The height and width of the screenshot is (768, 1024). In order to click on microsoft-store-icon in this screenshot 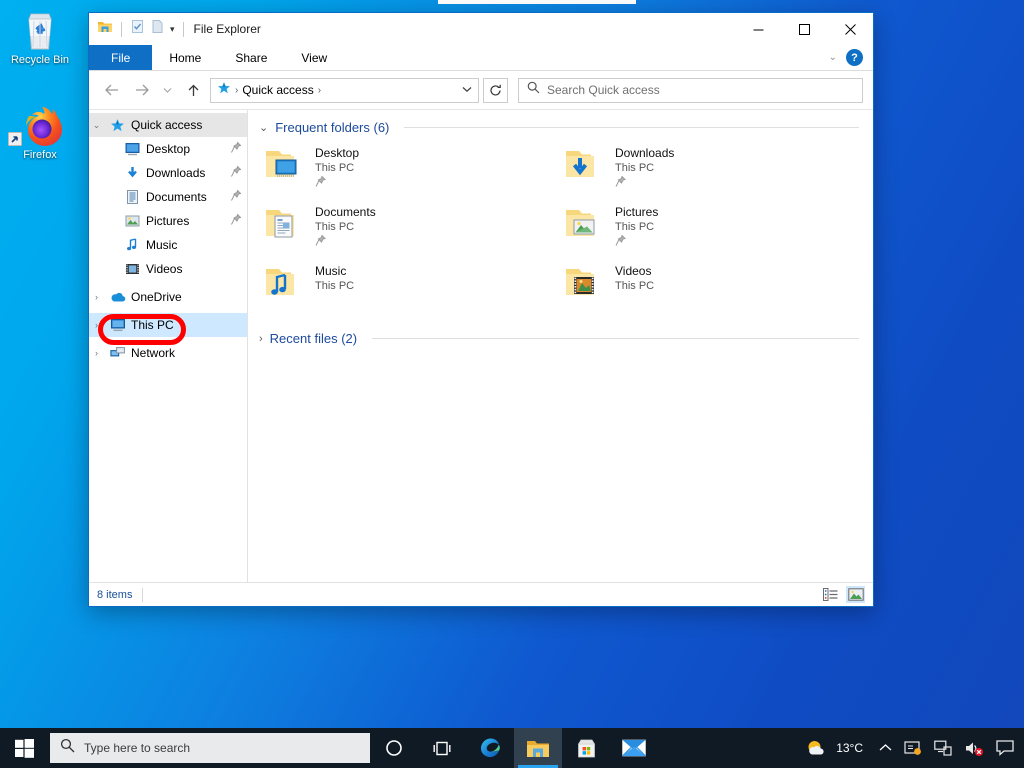, I will do `click(586, 748)`.